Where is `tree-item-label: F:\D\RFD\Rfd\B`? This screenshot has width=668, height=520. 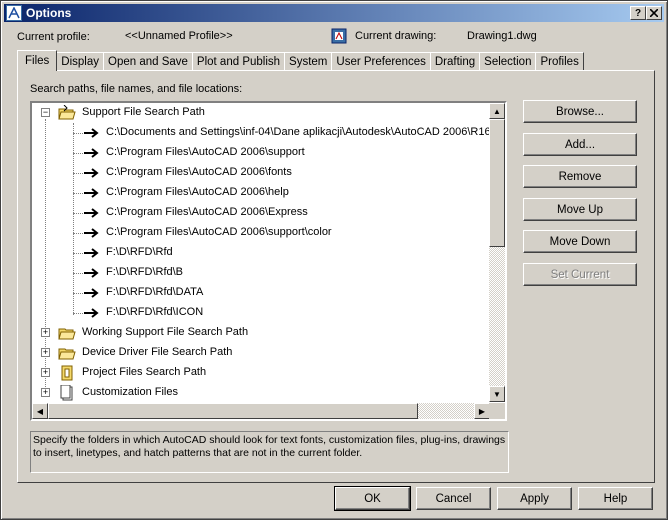
tree-item-label: F:\D\RFD\Rfd\B is located at coordinates (145, 272).